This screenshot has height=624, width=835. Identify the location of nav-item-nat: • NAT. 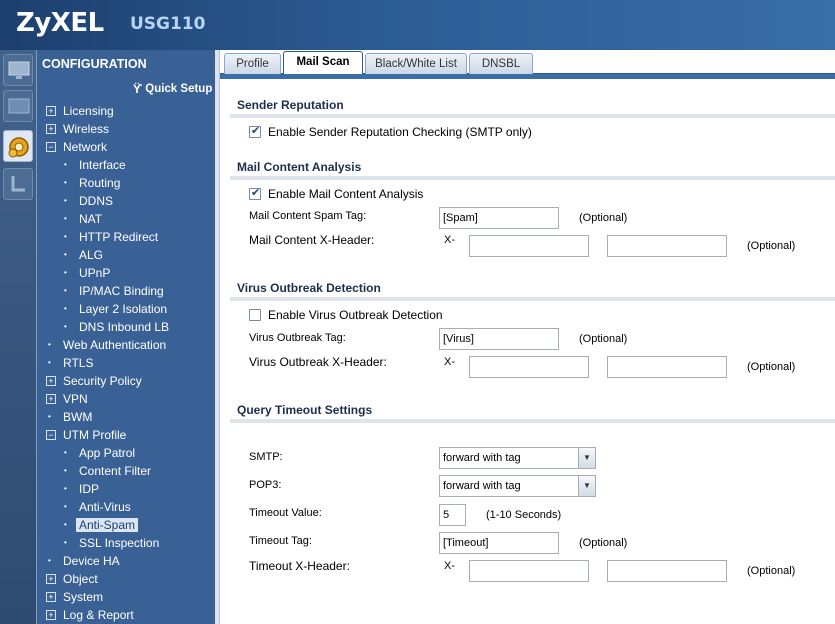
(126, 219).